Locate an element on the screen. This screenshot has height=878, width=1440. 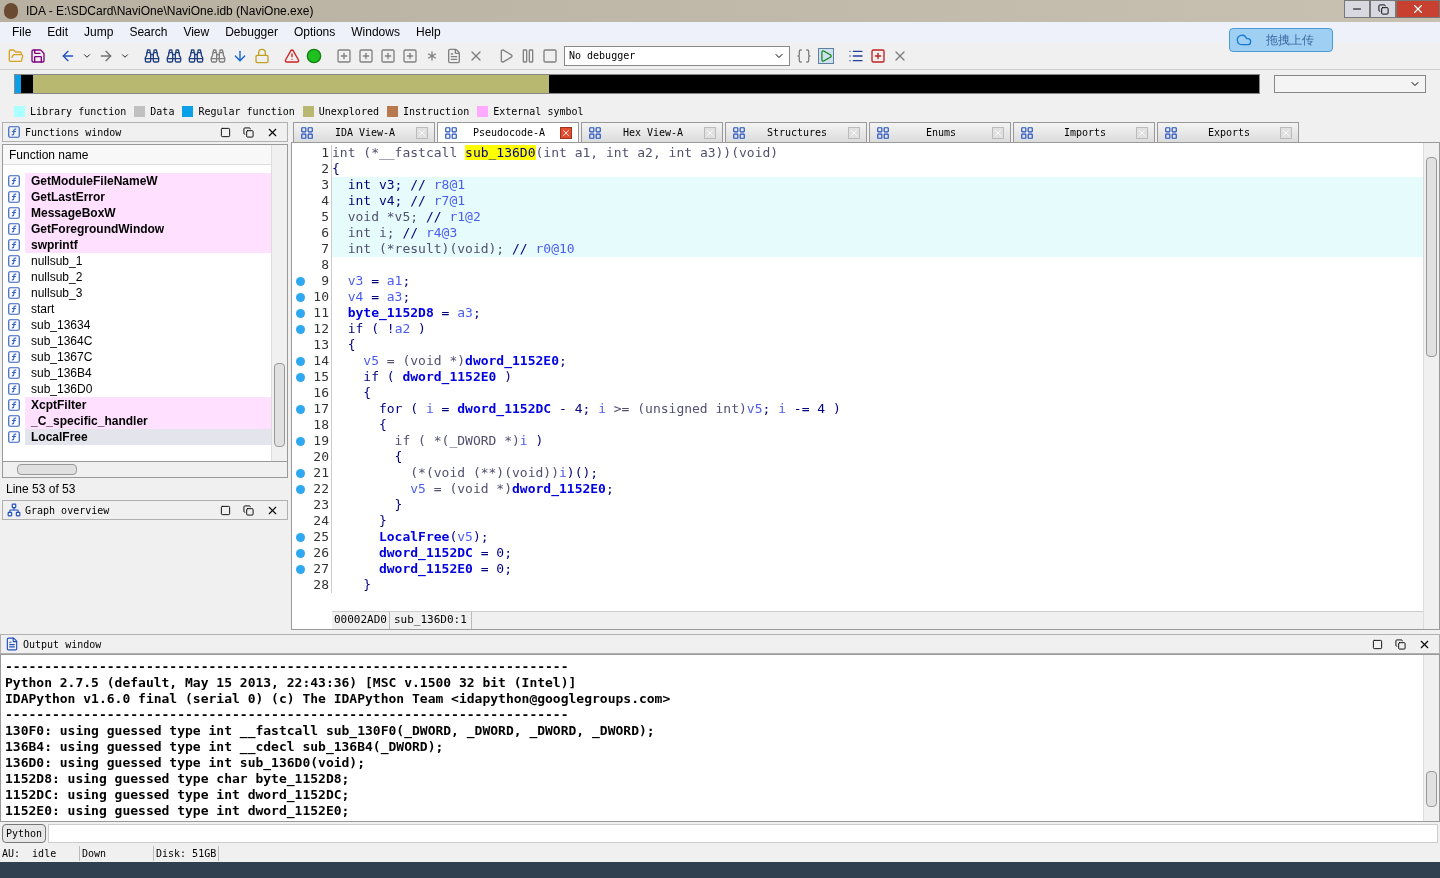
legend-label: External symbol is located at coordinates (538, 111).